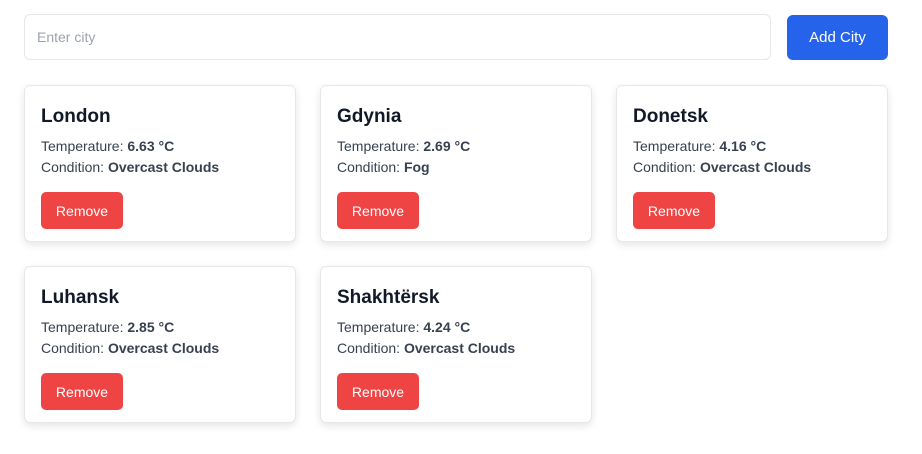  Describe the element at coordinates (369, 116) in the screenshot. I see `city-name: Gdynia` at that location.